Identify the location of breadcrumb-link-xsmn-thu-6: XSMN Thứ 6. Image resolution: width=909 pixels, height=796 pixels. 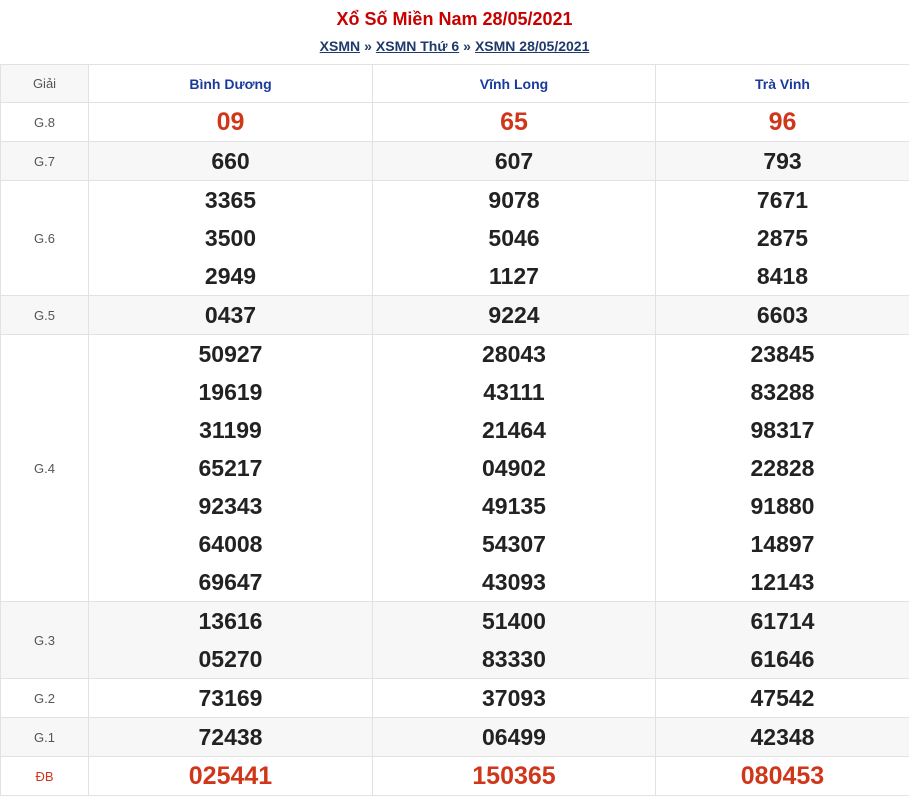
(417, 46).